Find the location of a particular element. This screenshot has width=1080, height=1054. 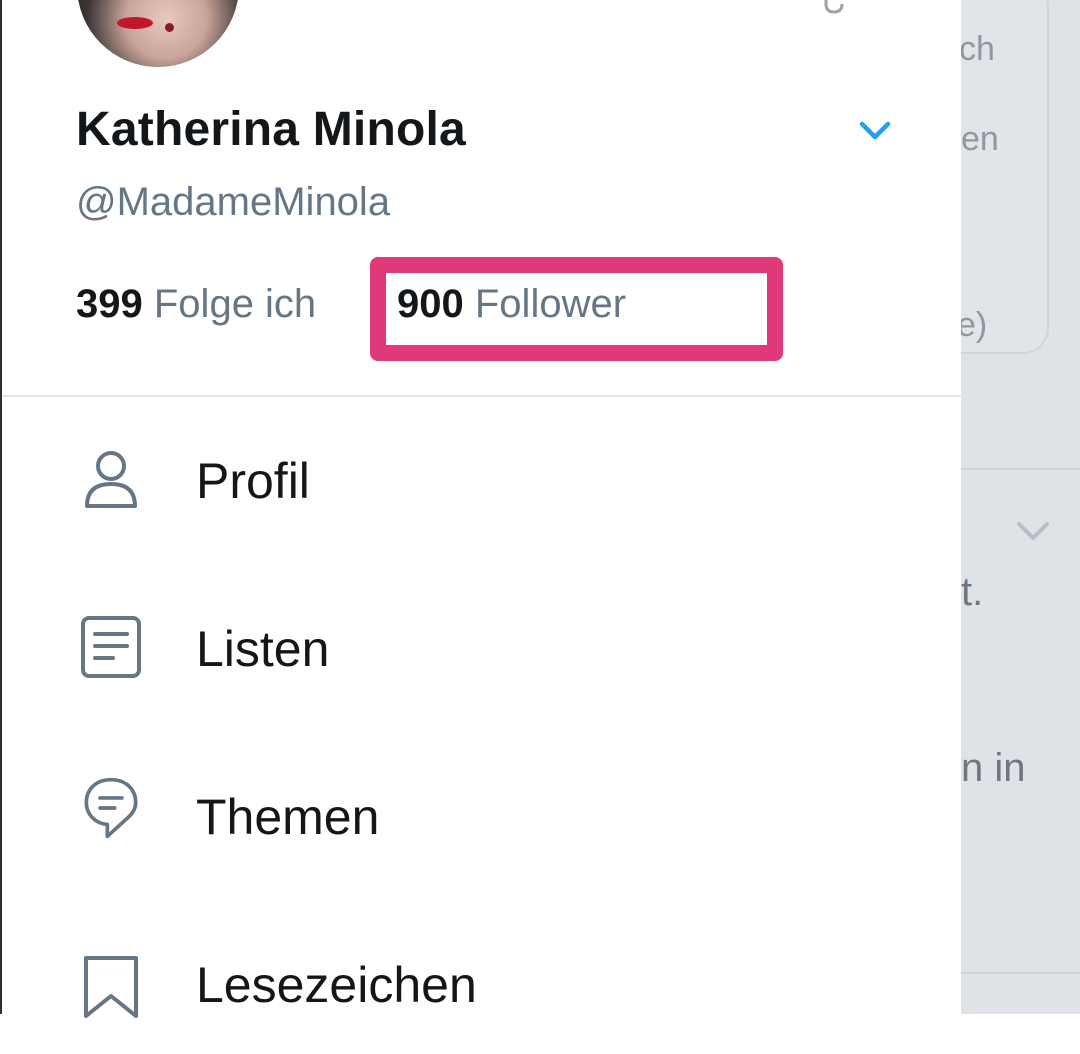

menu-item-label: Profil is located at coordinates (253, 481).